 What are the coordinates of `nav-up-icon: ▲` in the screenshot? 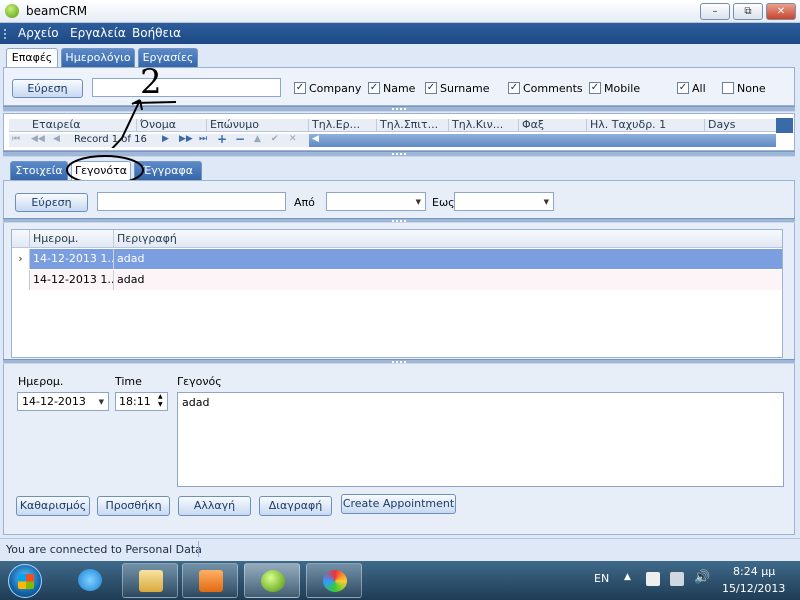 It's located at (257, 139).